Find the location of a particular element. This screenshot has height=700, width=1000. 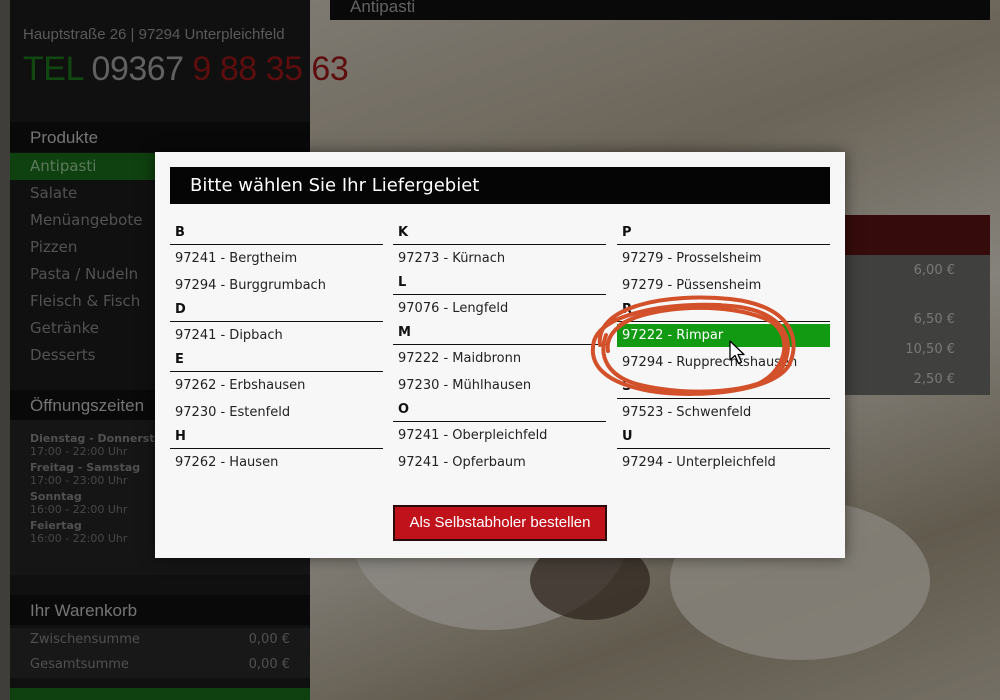

delivery-area-option: 97076 - Lengfeld is located at coordinates (499, 308).